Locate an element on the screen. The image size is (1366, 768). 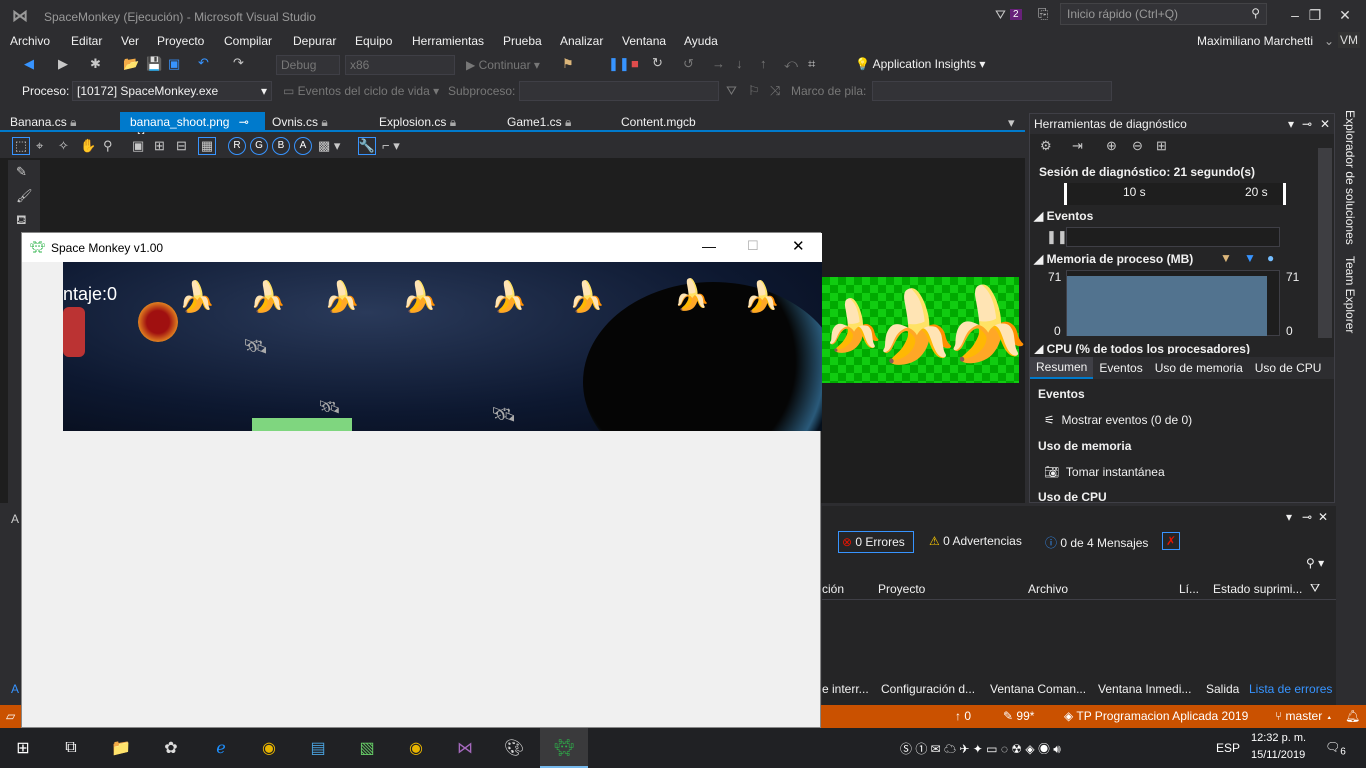
menu-depurar: Depurar is located at coordinates (314, 41).